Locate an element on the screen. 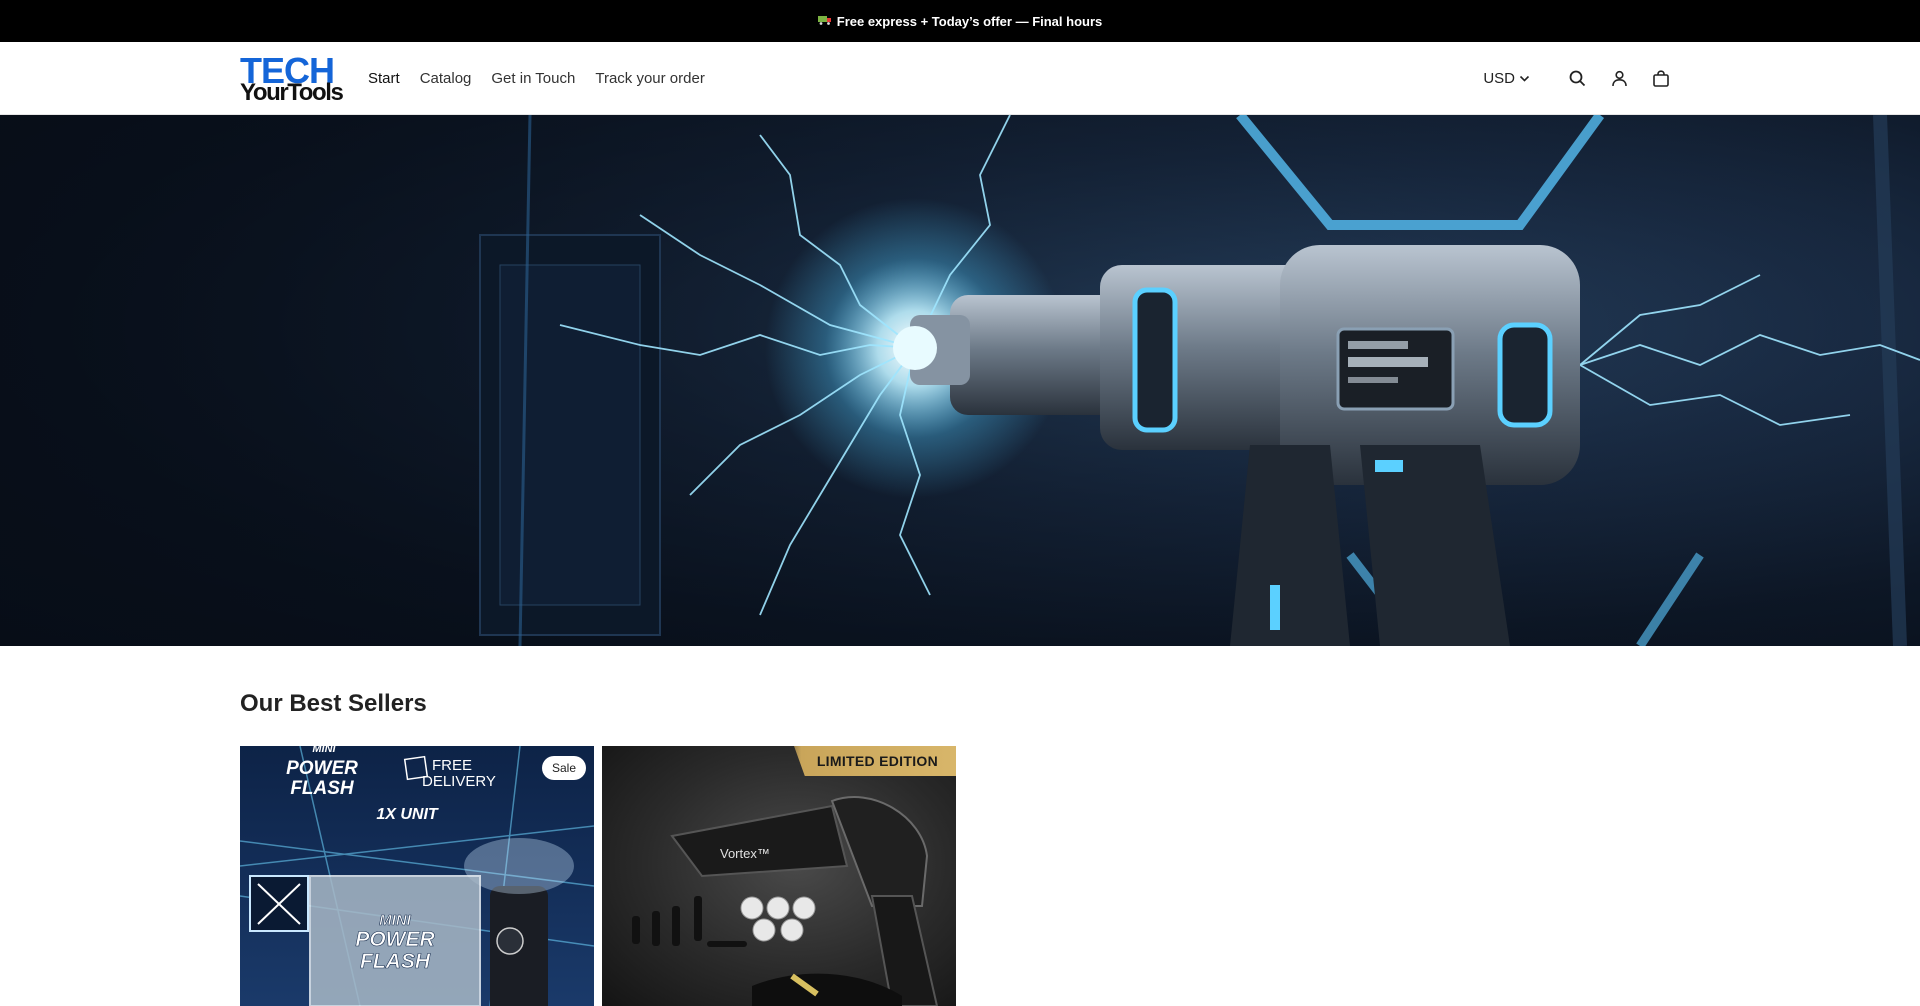 Image resolution: width=1920 pixels, height=1006 pixels. nav-catalog: Catalog is located at coordinates (446, 78).